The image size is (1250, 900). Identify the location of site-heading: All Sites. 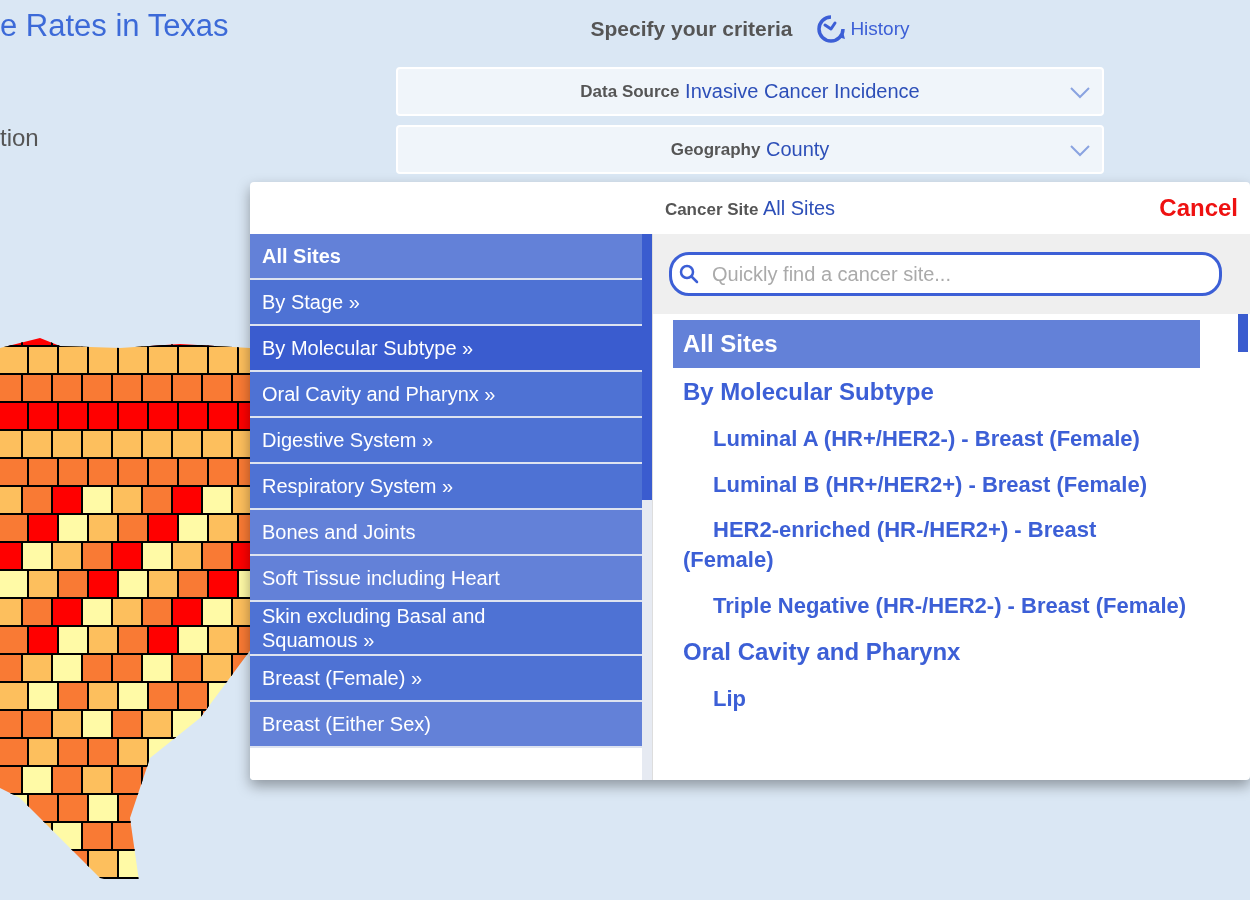
(936, 344).